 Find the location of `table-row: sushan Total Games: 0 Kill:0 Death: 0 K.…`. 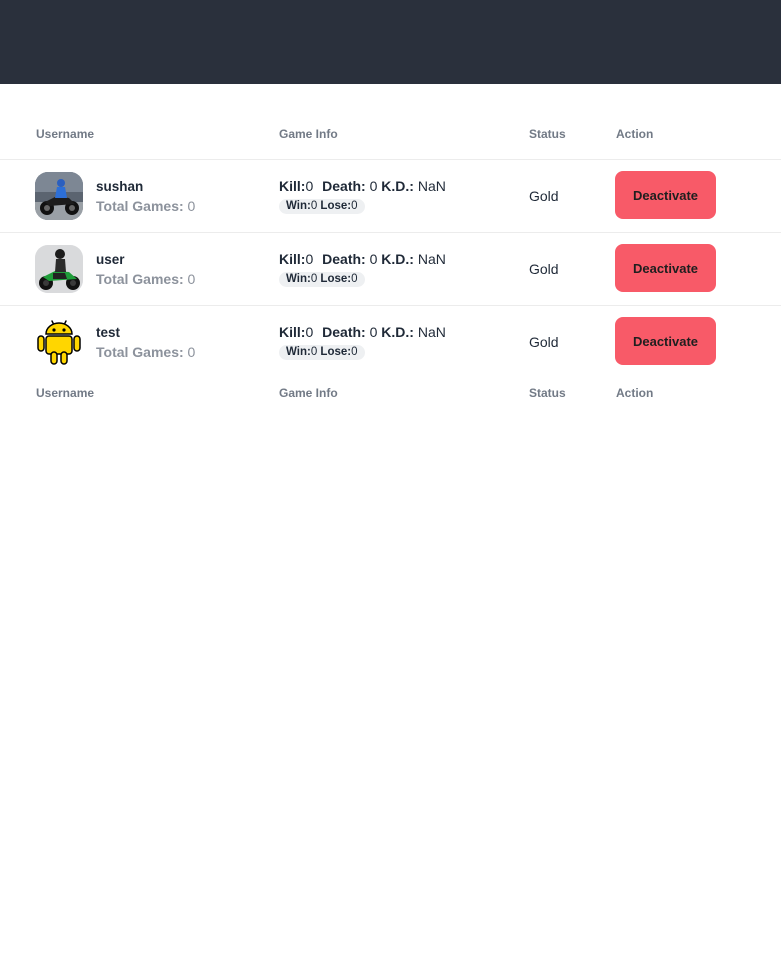

table-row: sushan Total Games: 0 Kill:0 Death: 0 K.… is located at coordinates (390, 195).